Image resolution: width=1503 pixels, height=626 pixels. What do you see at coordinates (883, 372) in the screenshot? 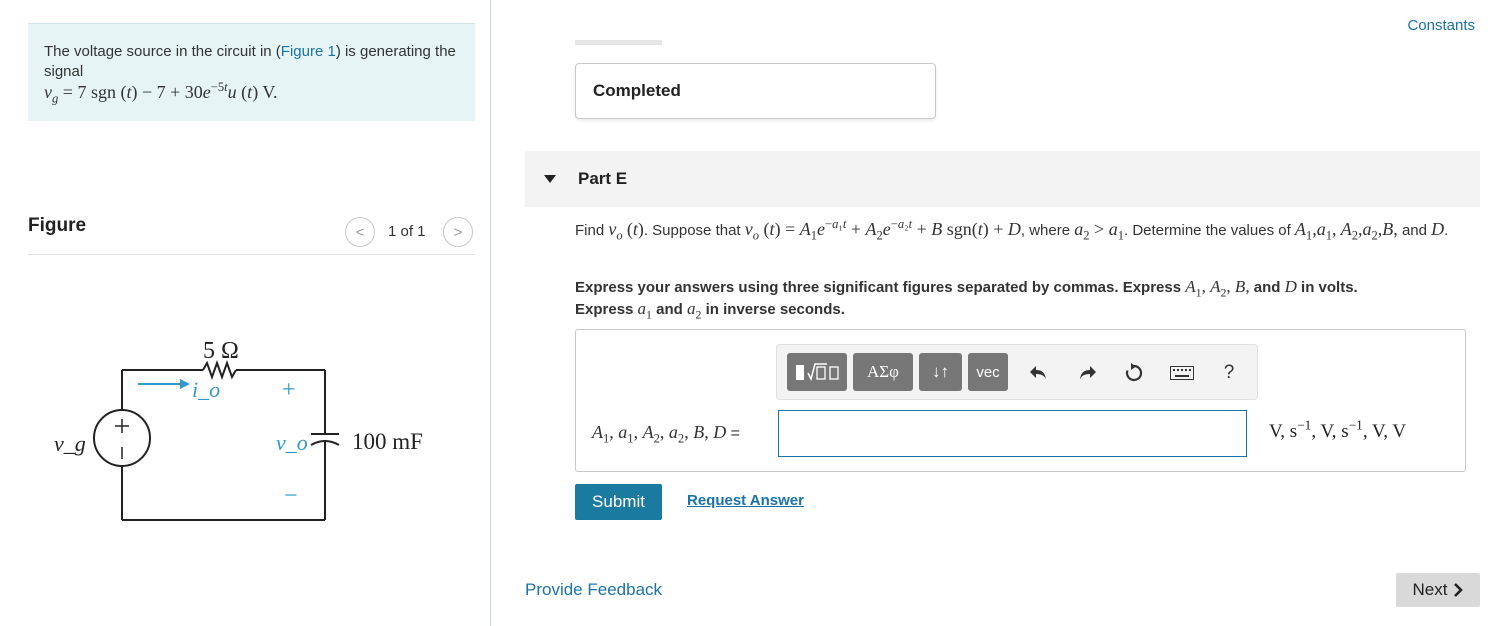
I see `greek-symbols-button: ΑΣφ` at bounding box center [883, 372].